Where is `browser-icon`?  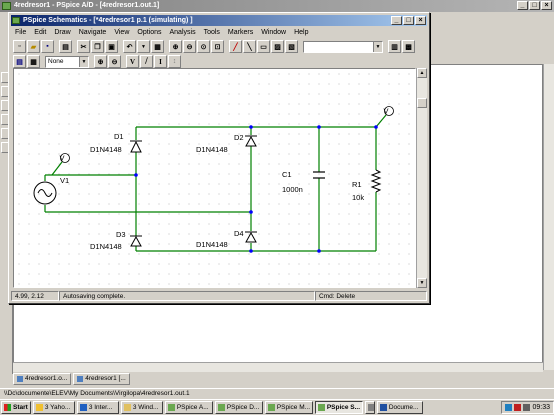 browser-icon is located at coordinates (83, 407).